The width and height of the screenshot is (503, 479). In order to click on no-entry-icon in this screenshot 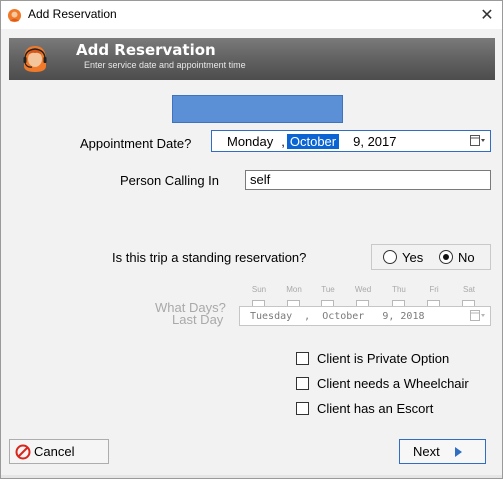, I will do `click(23, 451)`.